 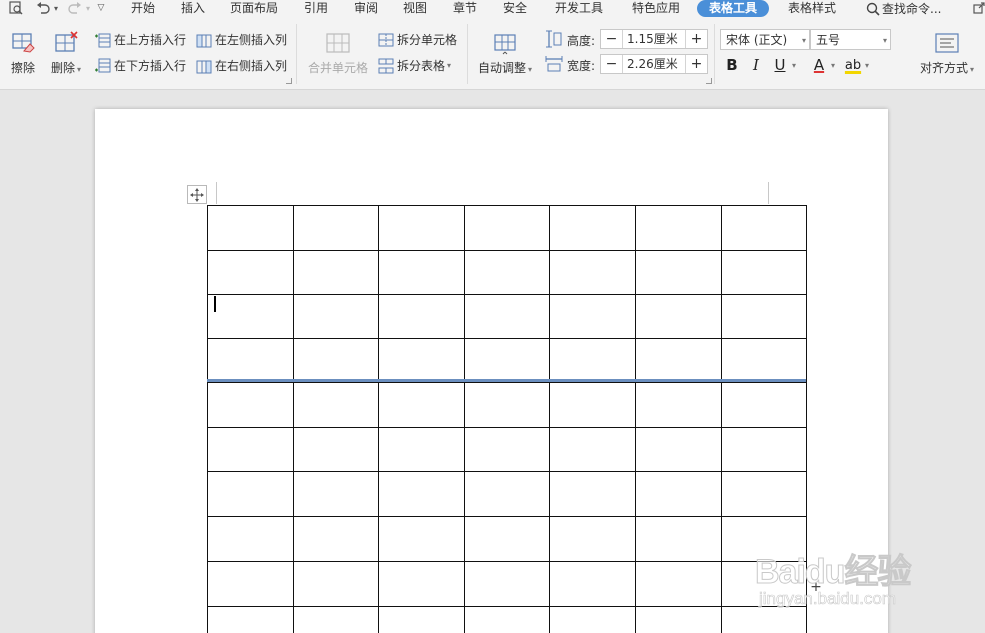 What do you see at coordinates (579, 8) in the screenshot?
I see `menu-developer: 开发工具` at bounding box center [579, 8].